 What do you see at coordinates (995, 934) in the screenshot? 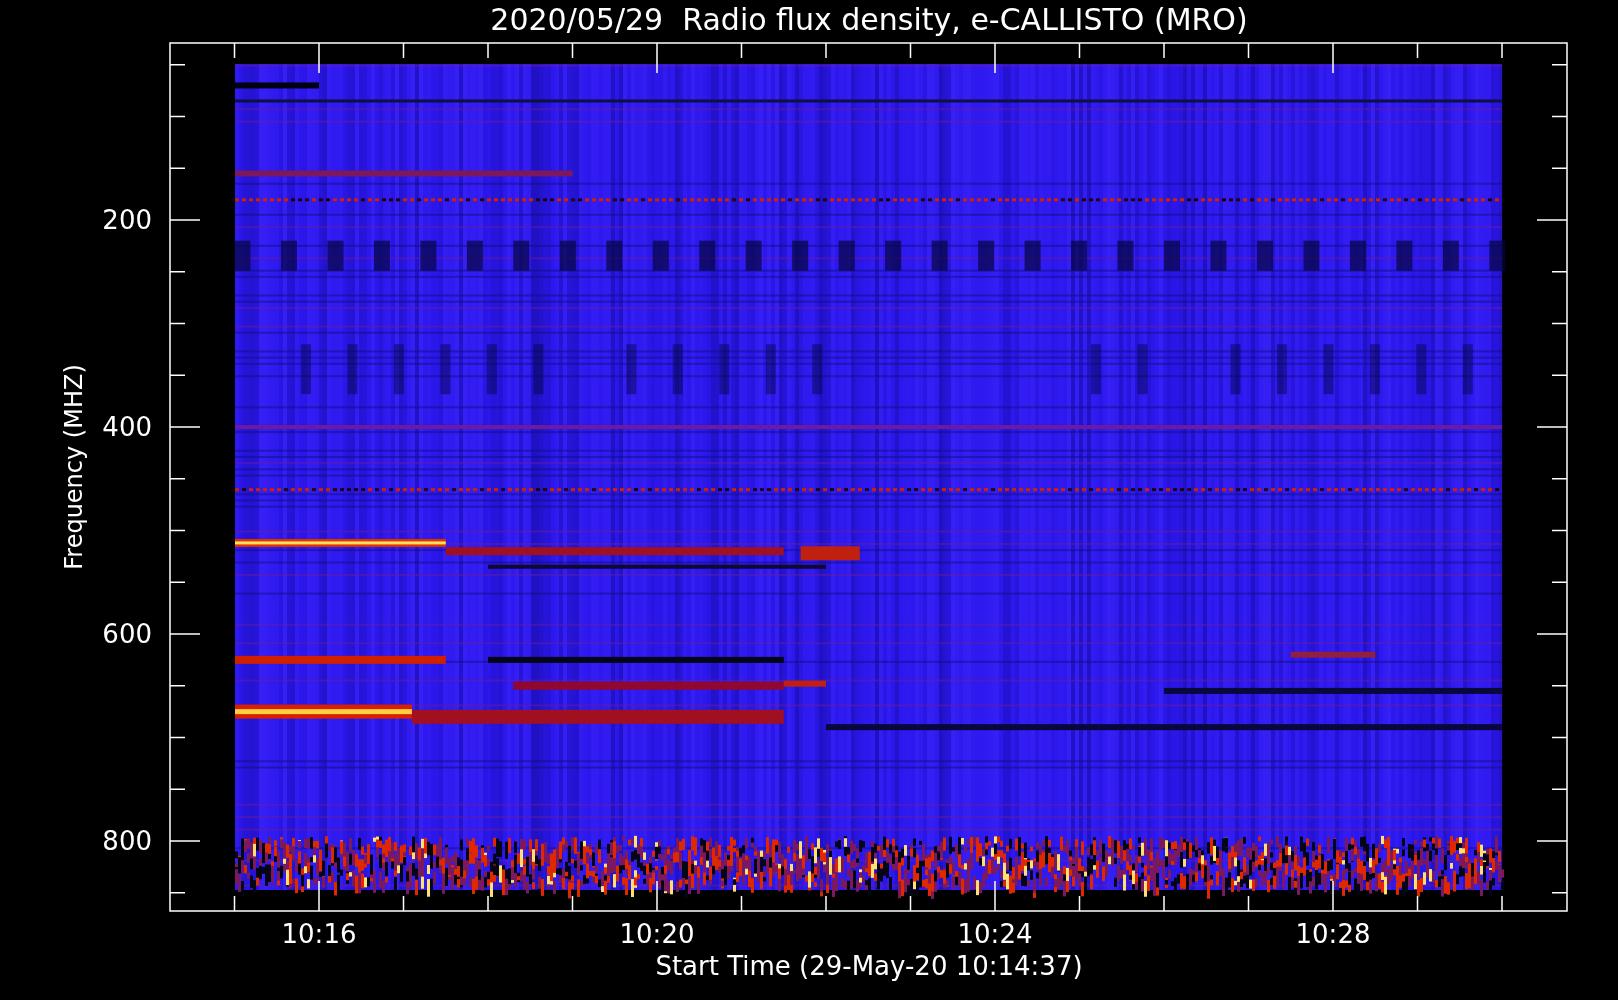
I see `tick-label: 10:24` at bounding box center [995, 934].